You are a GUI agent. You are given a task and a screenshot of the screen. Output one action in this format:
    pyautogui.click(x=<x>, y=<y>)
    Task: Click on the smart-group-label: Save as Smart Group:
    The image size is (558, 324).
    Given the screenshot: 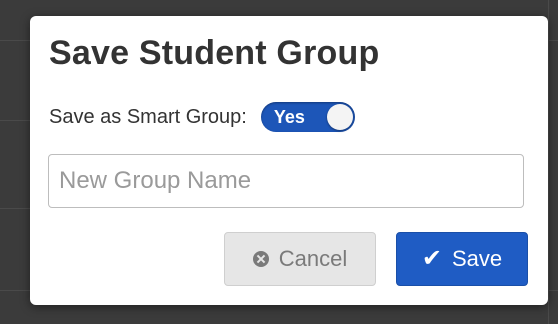 What is the action you would take?
    pyautogui.click(x=148, y=116)
    